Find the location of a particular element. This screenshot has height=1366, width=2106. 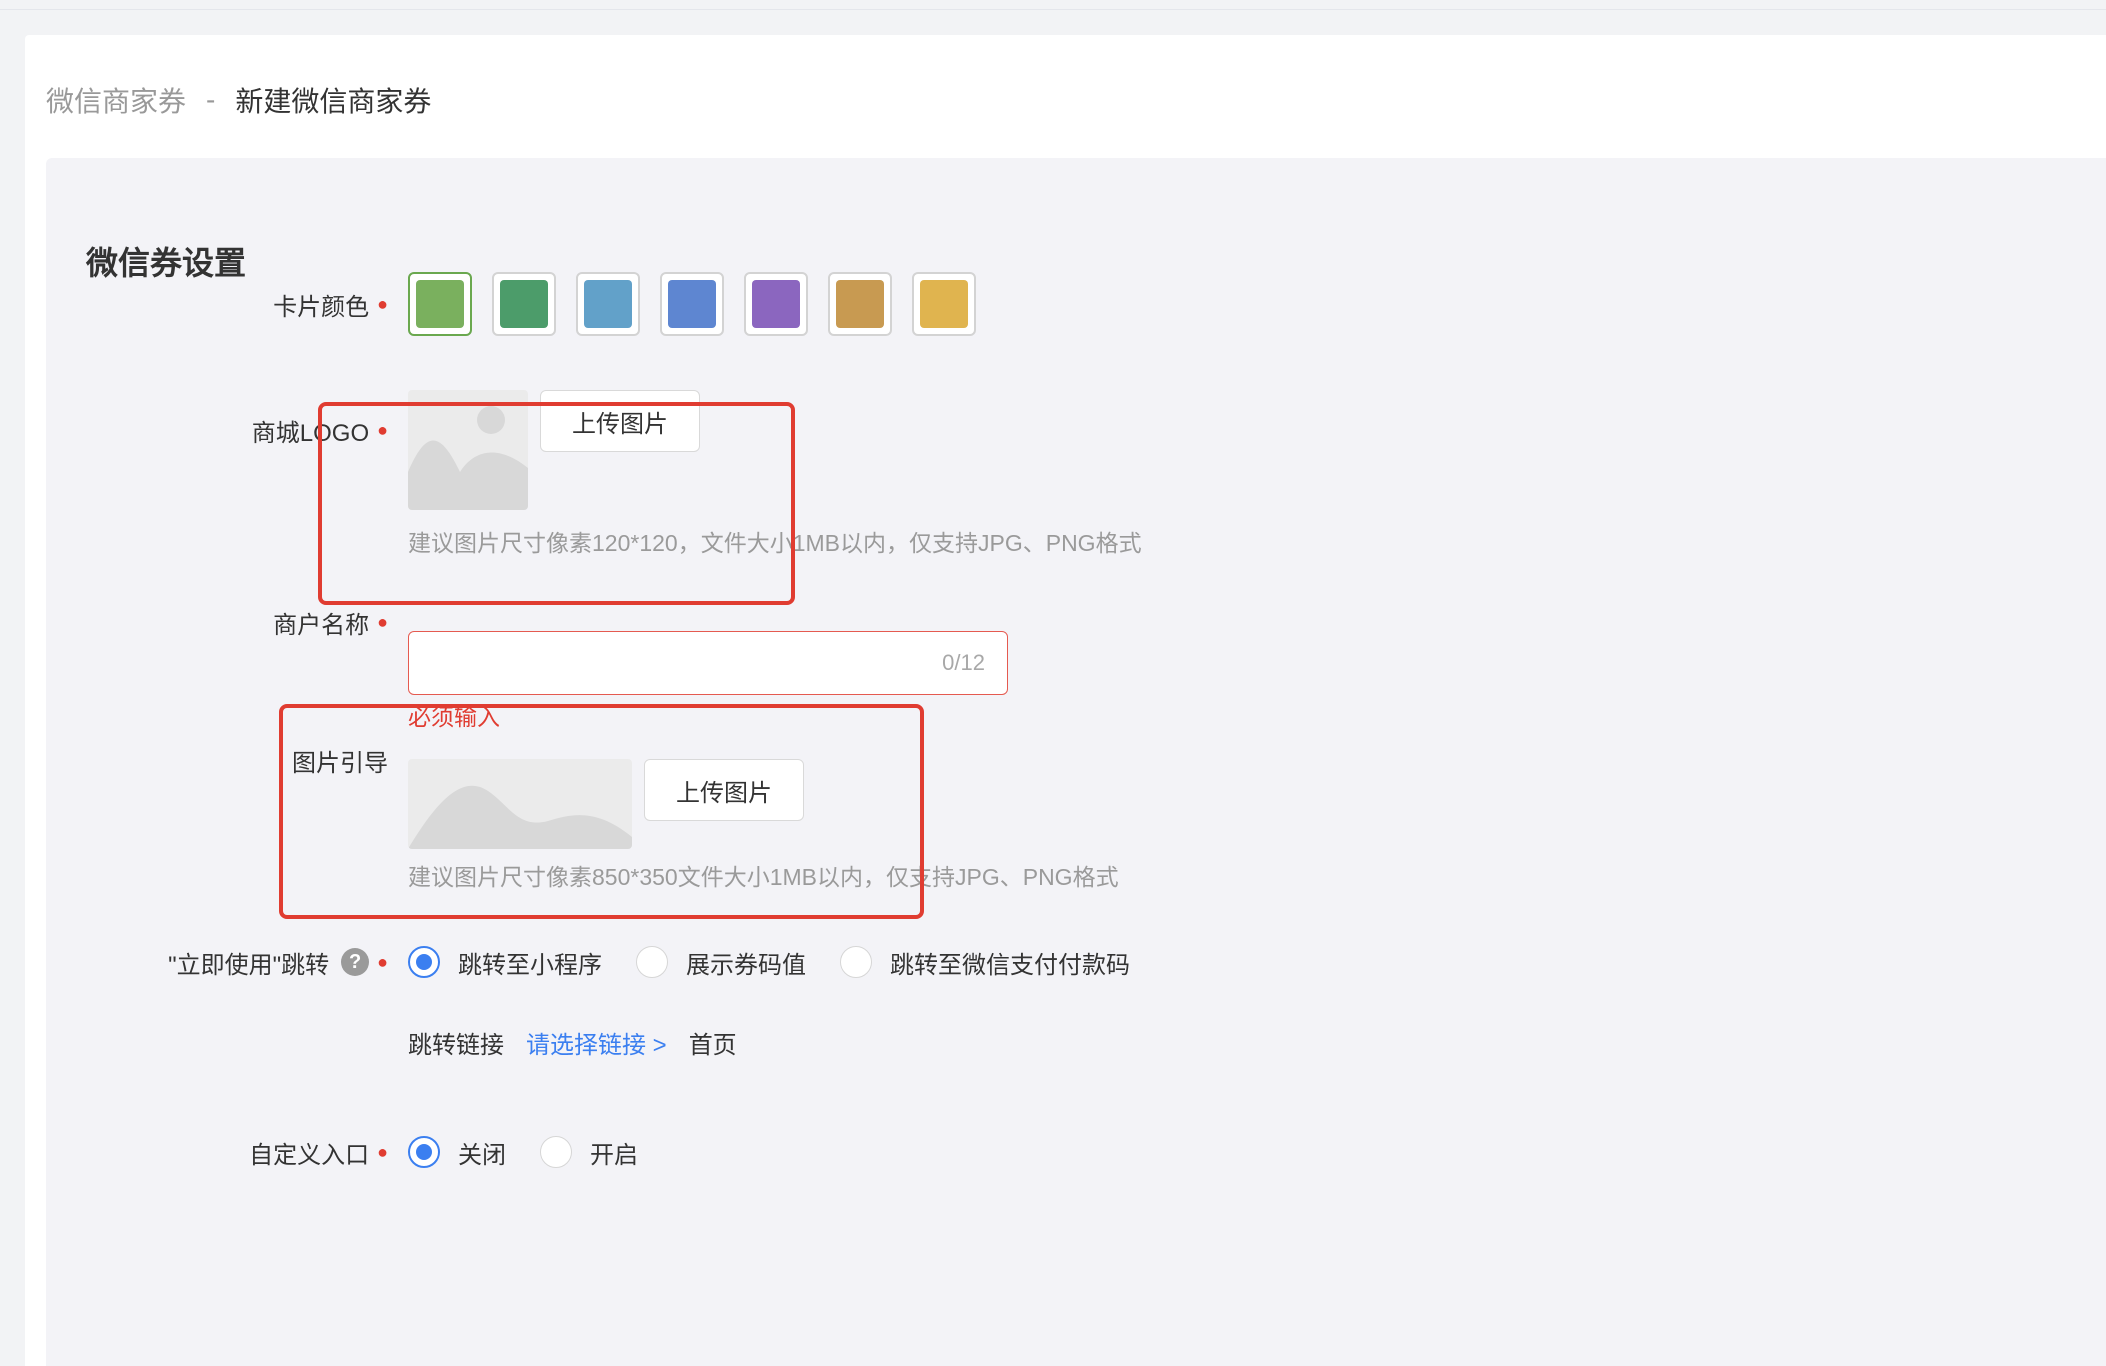

jump-link-row: 跳转链接 请选择链接 > 首页 is located at coordinates (572, 1042).